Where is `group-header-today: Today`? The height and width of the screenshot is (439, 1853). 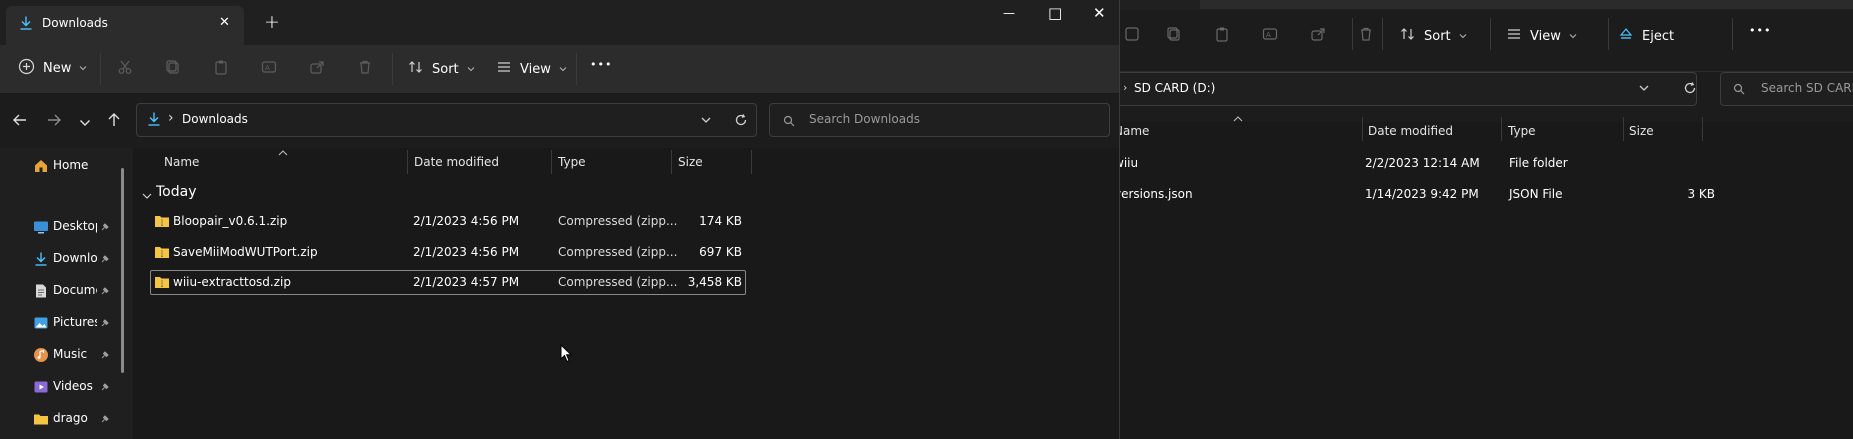 group-header-today: Today is located at coordinates (240, 193).